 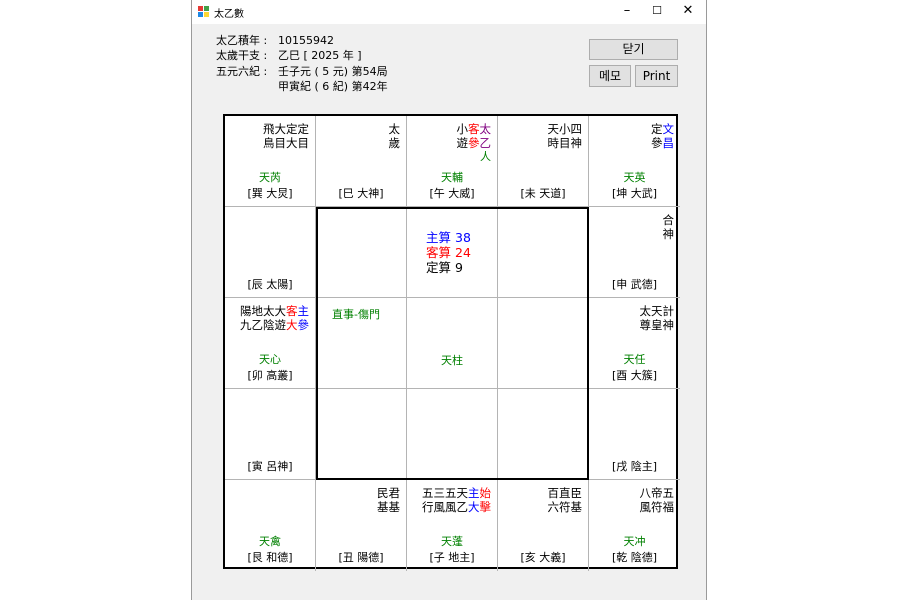 What do you see at coordinates (543, 161) in the screenshot?
I see `palace-cell-wei: 天小四 時目神 [未 天道]` at bounding box center [543, 161].